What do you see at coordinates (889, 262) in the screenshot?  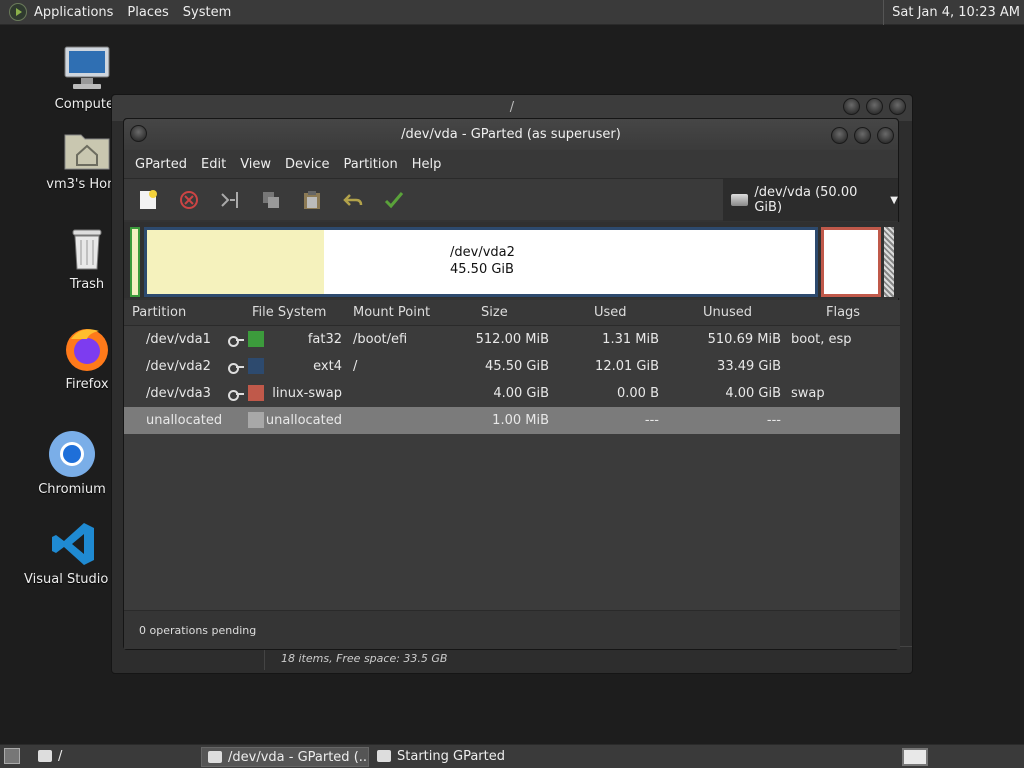 I see `visual-unallocated` at bounding box center [889, 262].